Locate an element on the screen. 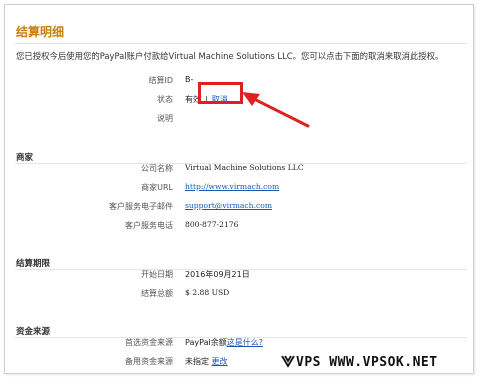  preferred-funding-label: 首选资金来源 is located at coordinates (149, 342).